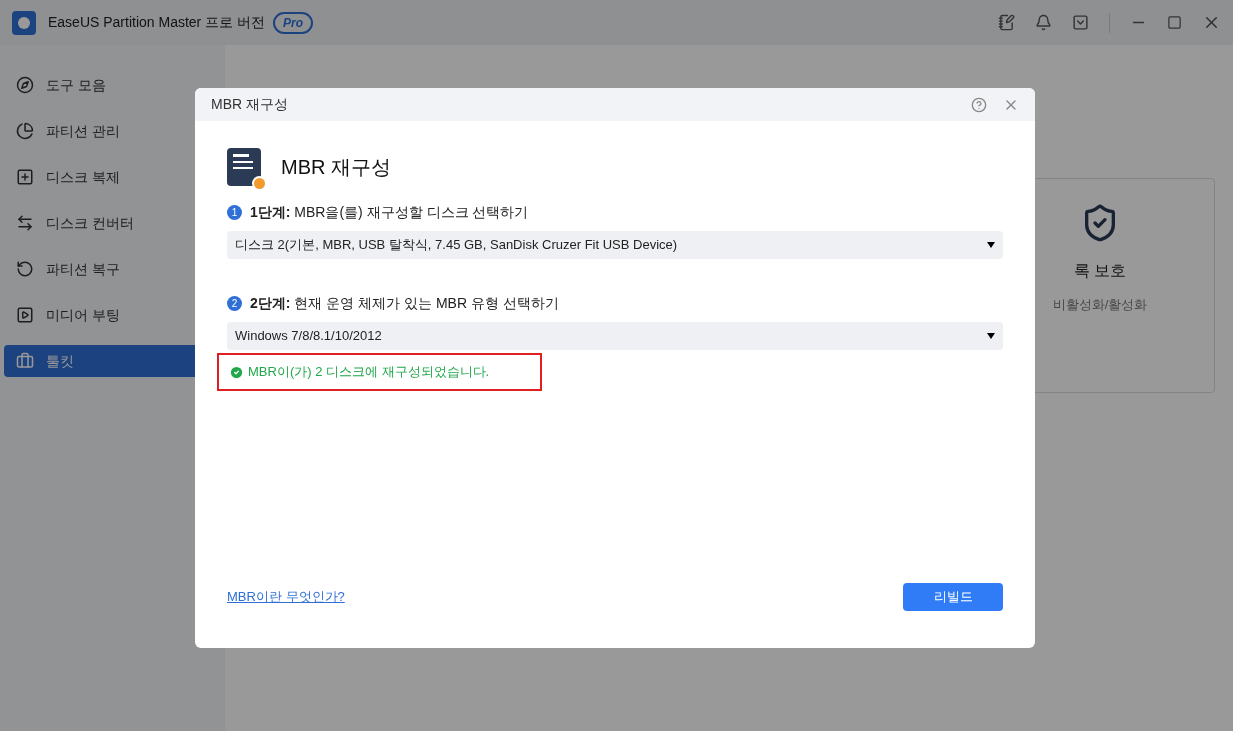 This screenshot has width=1233, height=731. What do you see at coordinates (1100, 271) in the screenshot?
I see `card-title: 록 보호` at bounding box center [1100, 271].